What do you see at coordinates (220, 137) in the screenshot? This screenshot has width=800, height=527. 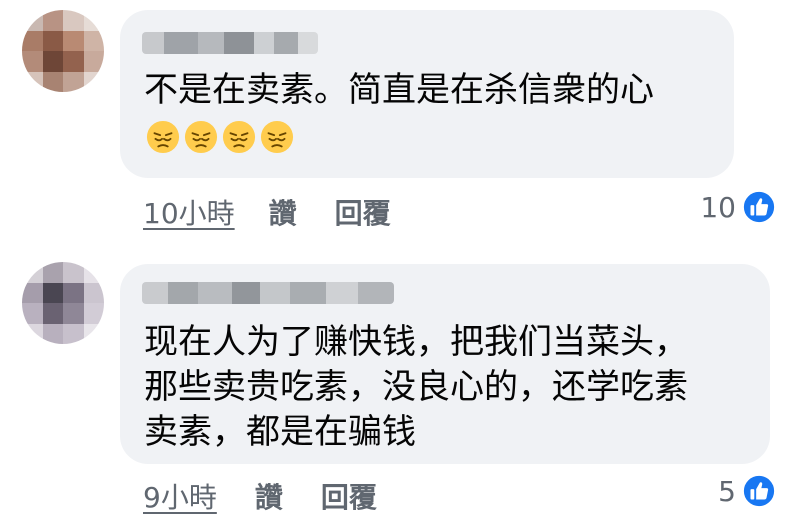 I see `emoji-row` at bounding box center [220, 137].